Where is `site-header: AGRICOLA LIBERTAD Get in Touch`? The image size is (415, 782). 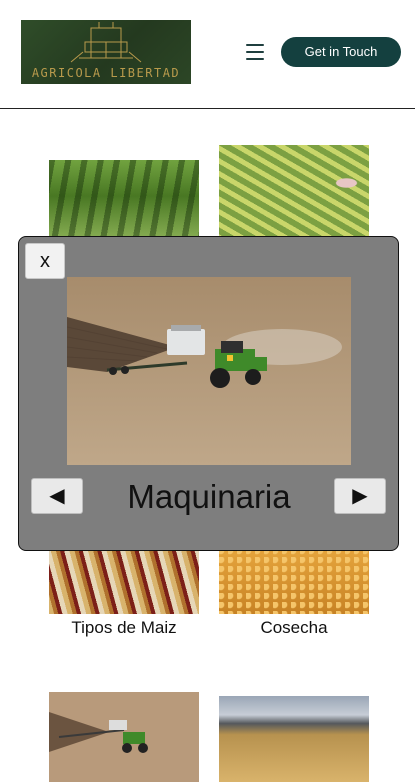 site-header: AGRICOLA LIBERTAD Get in Touch is located at coordinates (207, 55).